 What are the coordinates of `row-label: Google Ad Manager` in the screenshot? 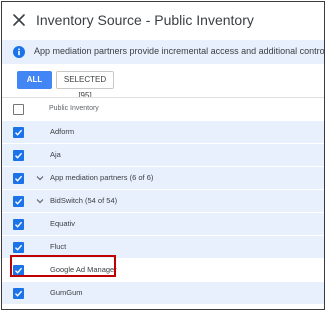 It's located at (83, 269).